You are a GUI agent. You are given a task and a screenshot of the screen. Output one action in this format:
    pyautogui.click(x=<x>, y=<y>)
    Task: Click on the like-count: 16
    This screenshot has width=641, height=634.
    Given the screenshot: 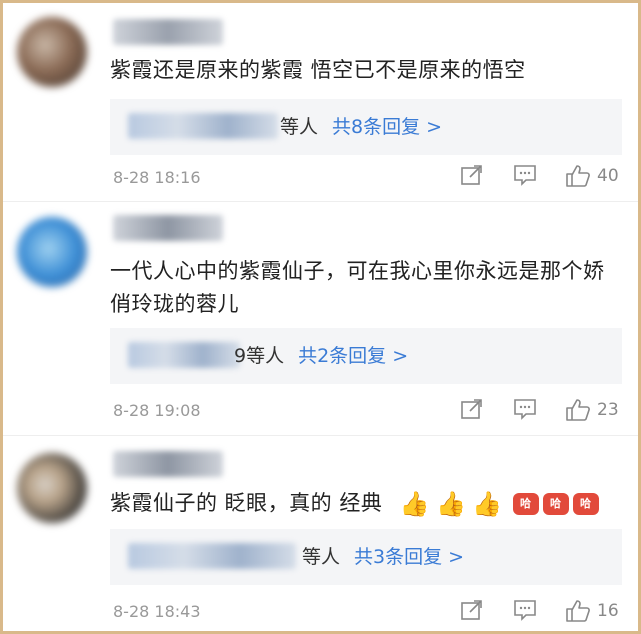 What is the action you would take?
    pyautogui.click(x=608, y=611)
    